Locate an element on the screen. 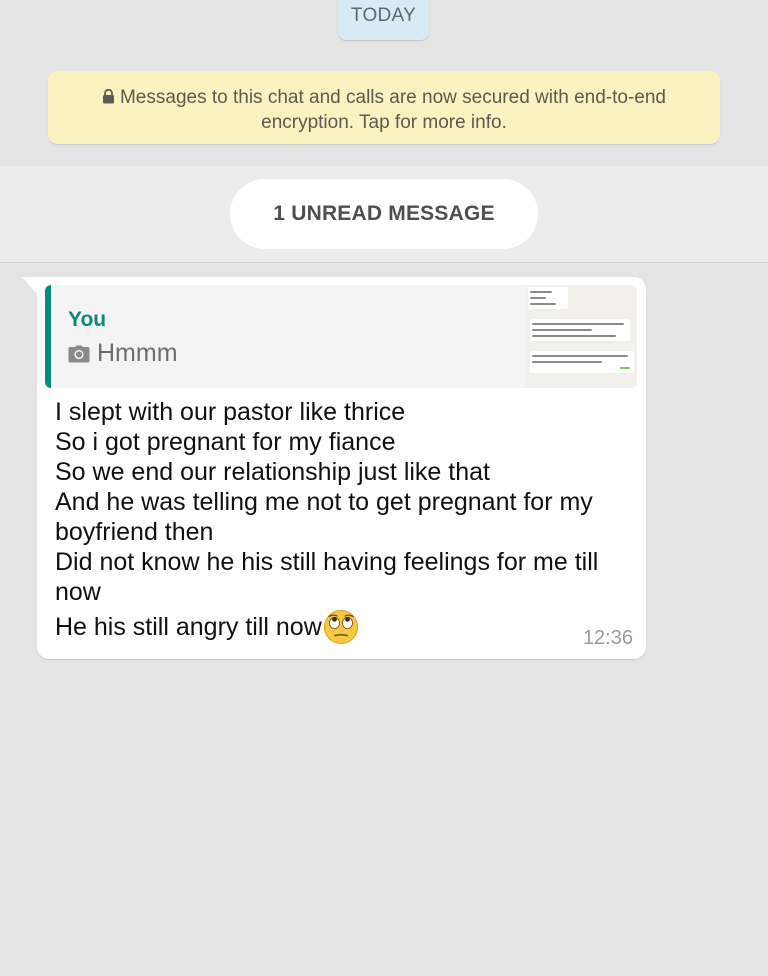  unread-label: 1 UNREAD MESSAGE is located at coordinates (384, 213).